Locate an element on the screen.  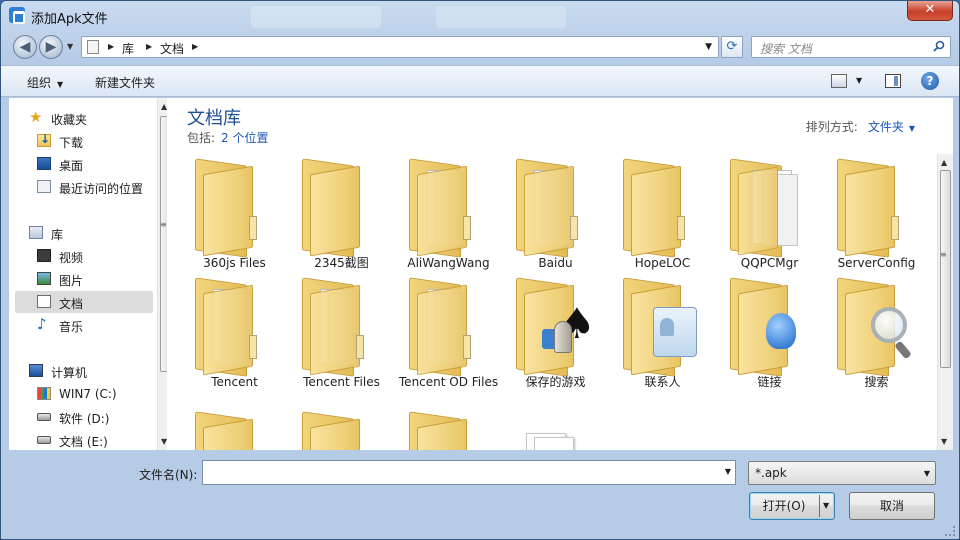
sidebar-item-pictures: 图片 is located at coordinates (84, 279).